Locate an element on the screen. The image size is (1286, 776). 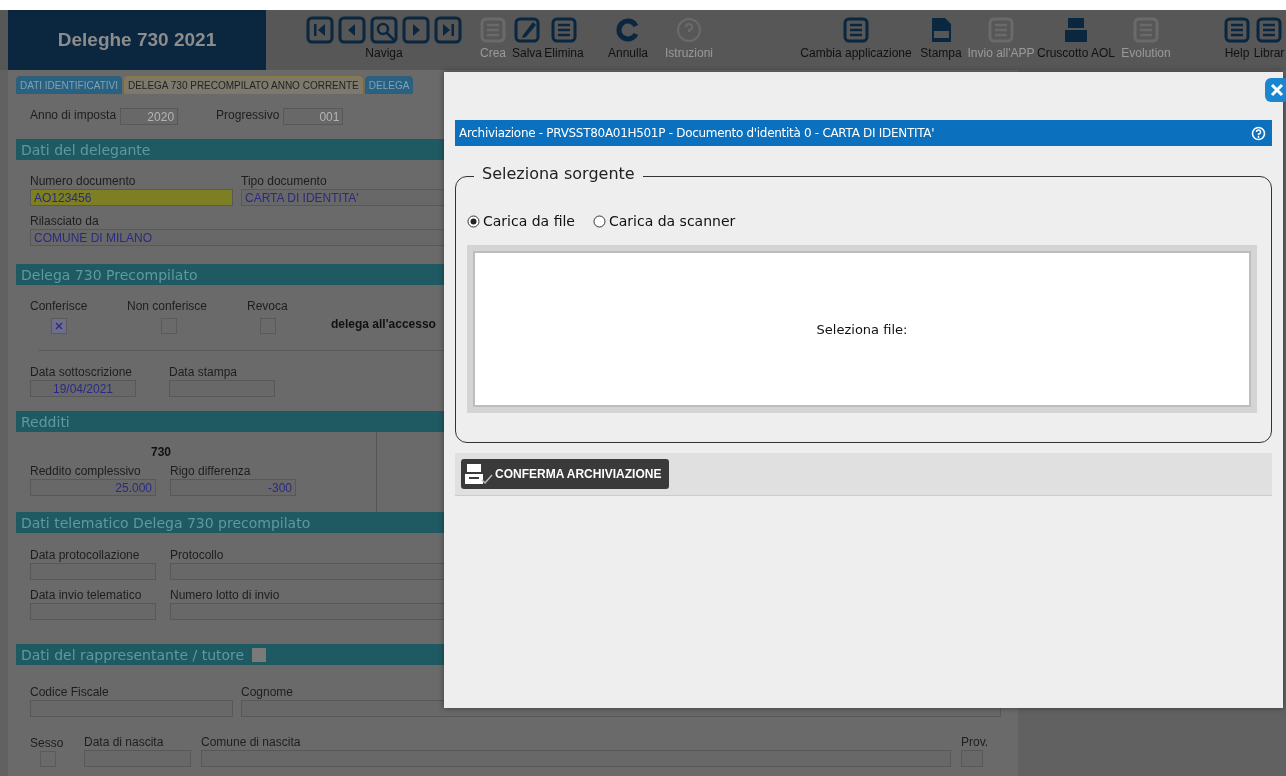
close-icon is located at coordinates (1277, 90).